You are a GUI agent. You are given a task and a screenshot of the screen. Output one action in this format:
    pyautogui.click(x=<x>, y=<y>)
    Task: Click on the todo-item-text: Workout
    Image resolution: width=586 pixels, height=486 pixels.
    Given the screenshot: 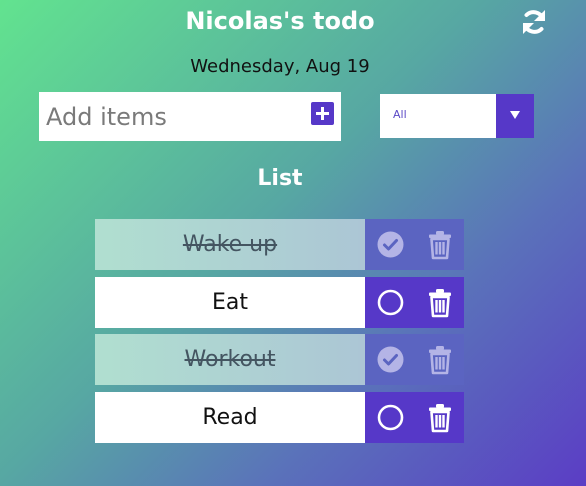 What is the action you would take?
    pyautogui.click(x=230, y=359)
    